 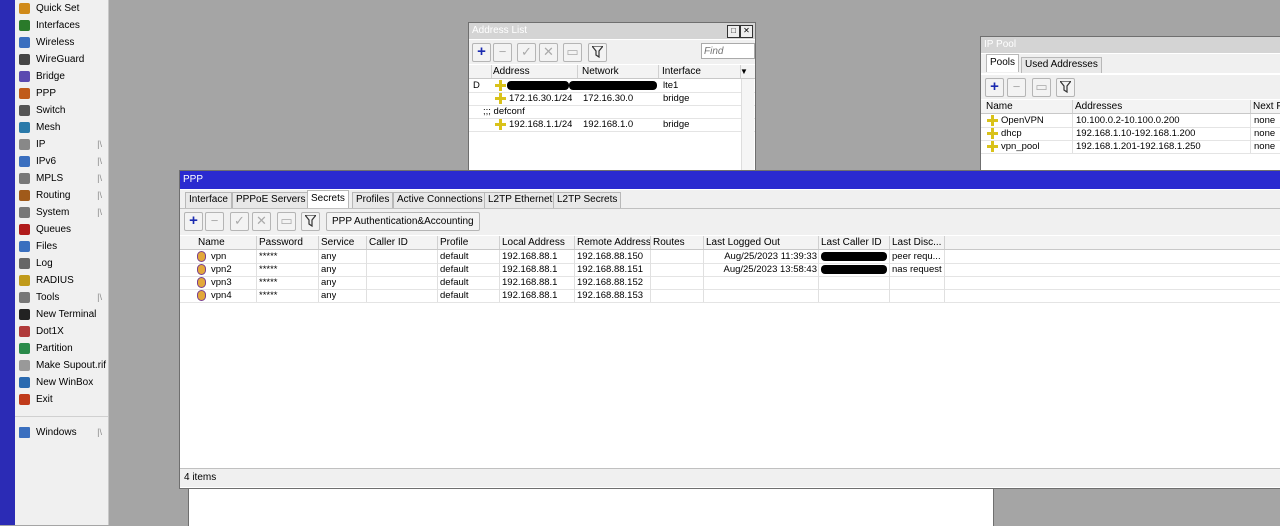 I want to click on ppp-titlebar: PPP, so click(x=730, y=180).